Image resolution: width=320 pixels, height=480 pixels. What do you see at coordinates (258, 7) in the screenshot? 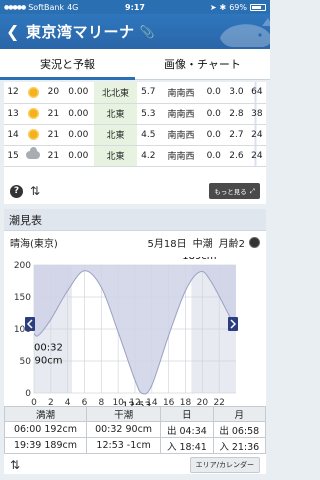
I see `battery-icon` at bounding box center [258, 7].